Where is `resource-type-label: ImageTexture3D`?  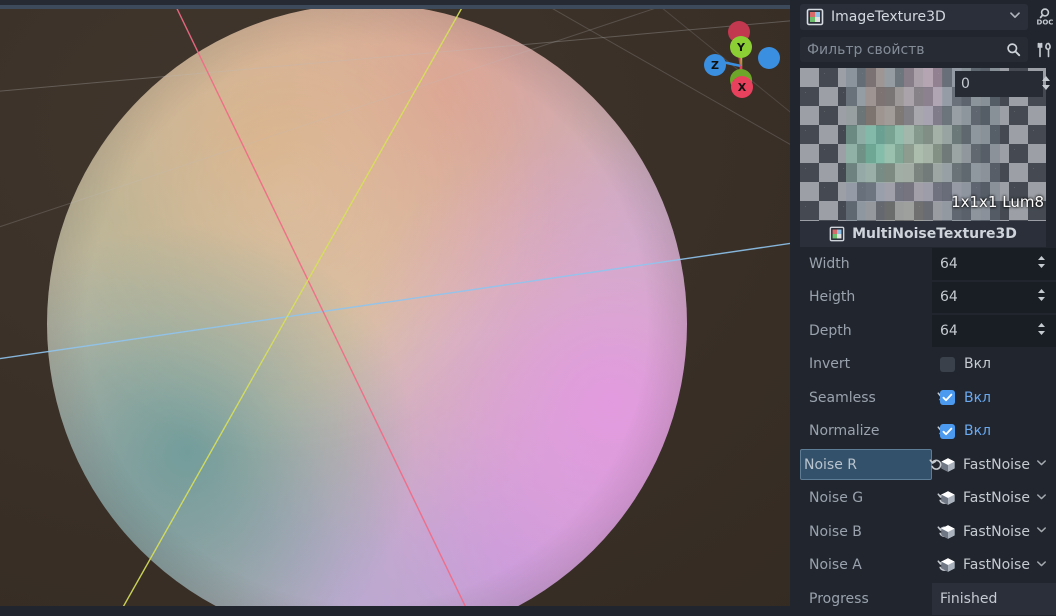
resource-type-label: ImageTexture3D is located at coordinates (888, 17).